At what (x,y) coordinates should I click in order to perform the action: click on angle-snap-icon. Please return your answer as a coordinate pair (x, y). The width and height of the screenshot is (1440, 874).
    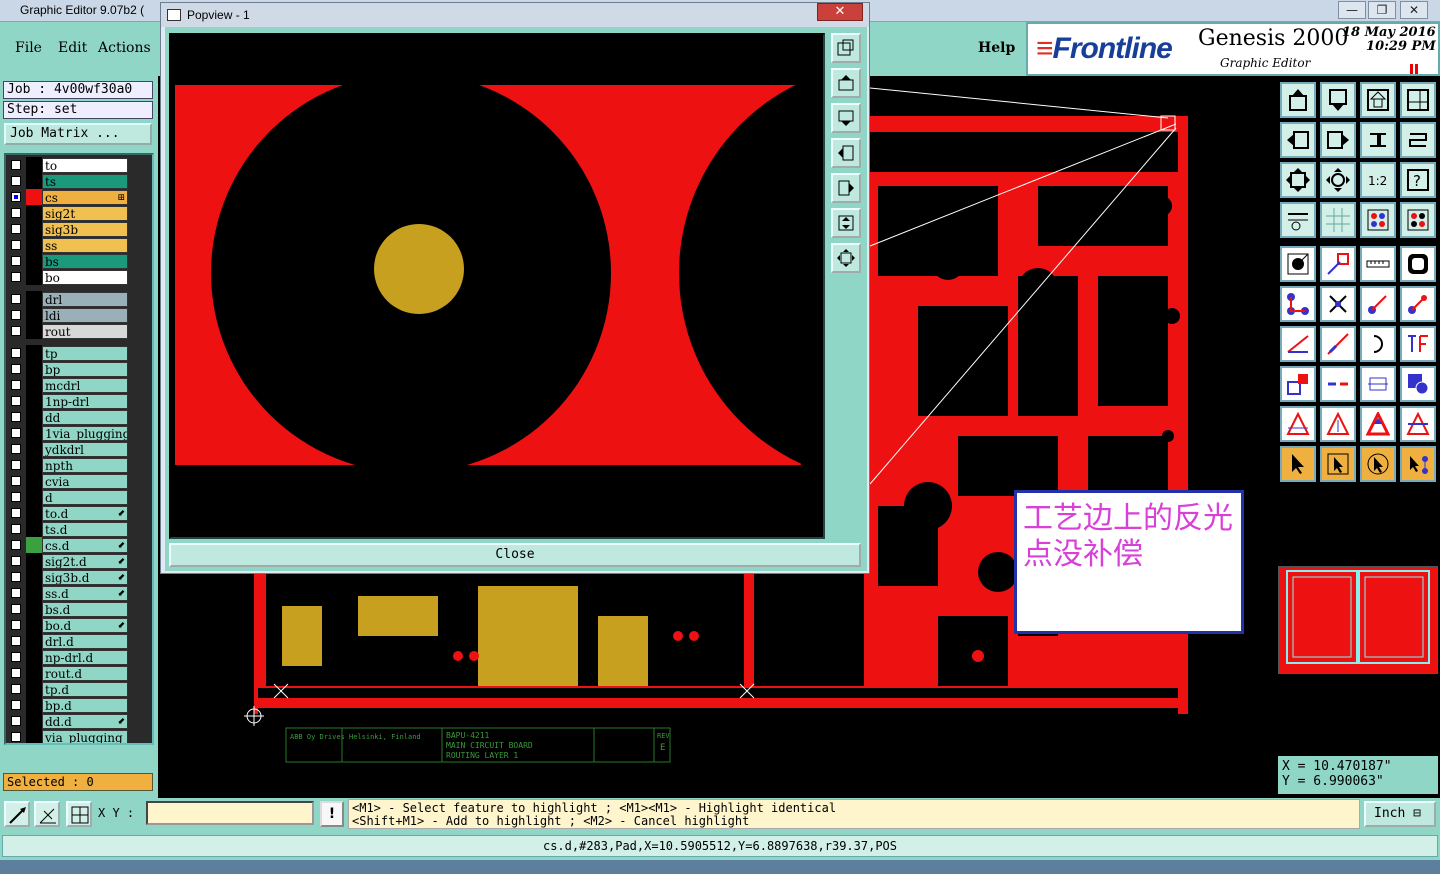
    Looking at the image, I should click on (47, 814).